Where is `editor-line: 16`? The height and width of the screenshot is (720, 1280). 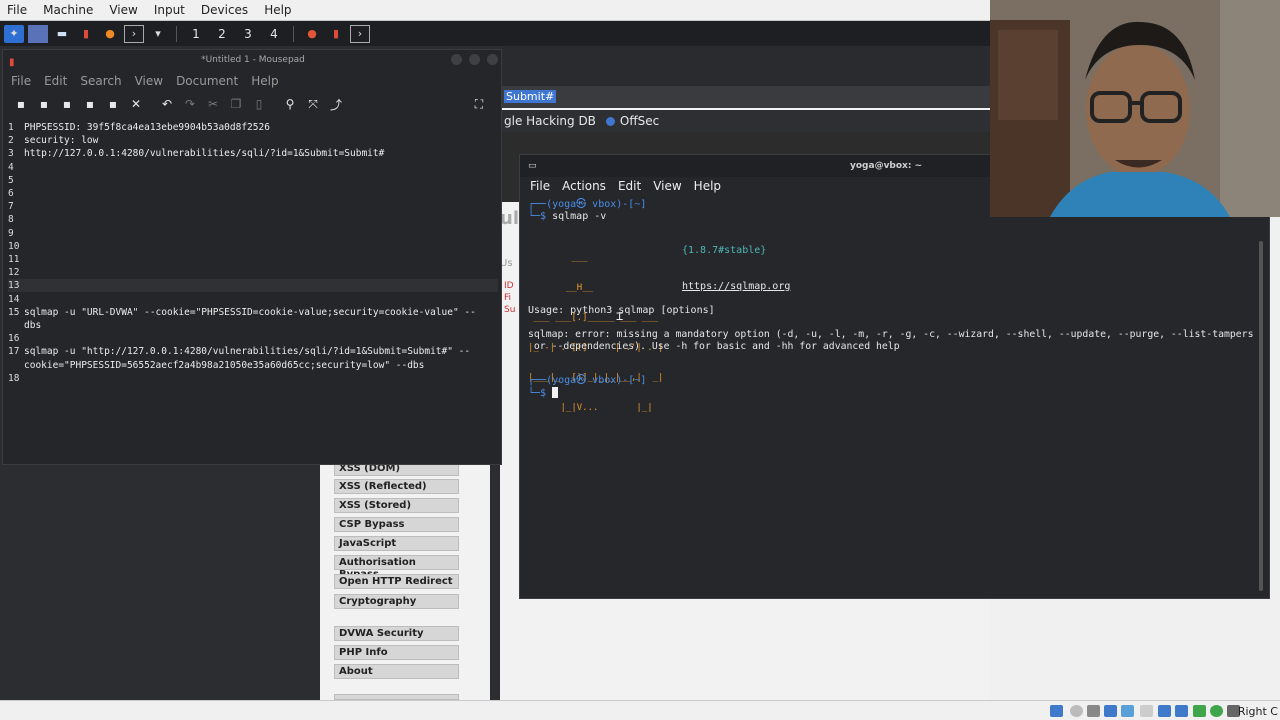
editor-line: 16 is located at coordinates (253, 338).